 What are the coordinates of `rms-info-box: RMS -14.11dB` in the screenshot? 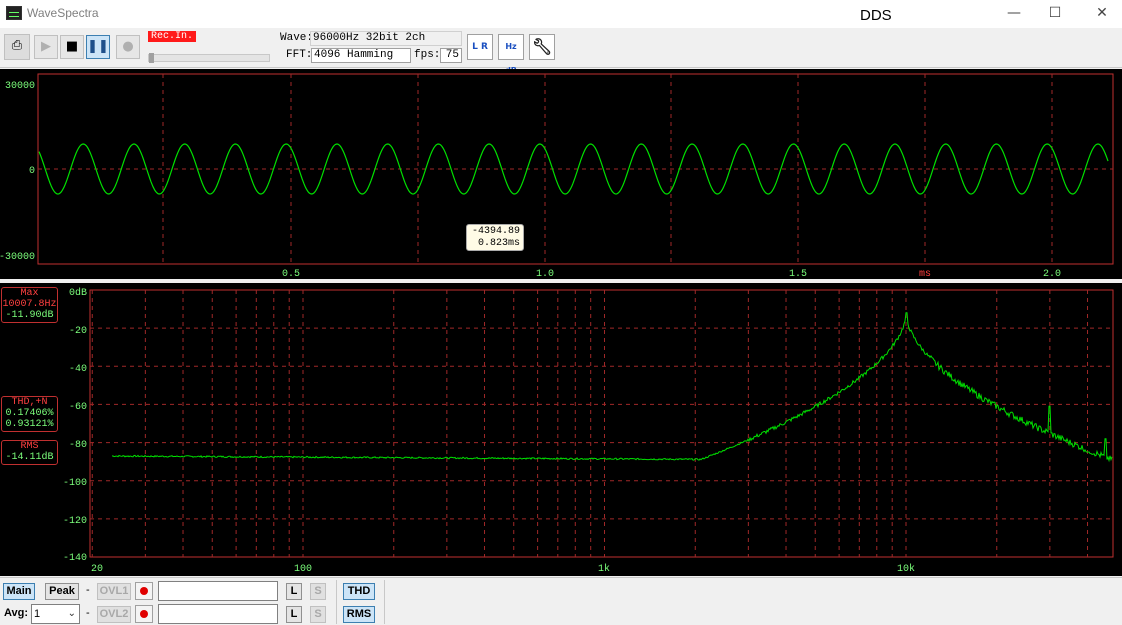 It's located at (29, 452).